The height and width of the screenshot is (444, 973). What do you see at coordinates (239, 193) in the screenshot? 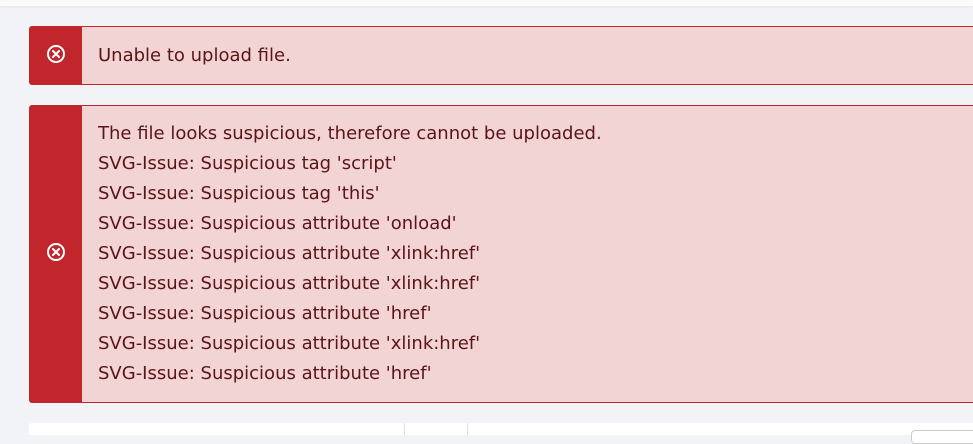
I see `alert-message-line: SVG-Issue: Suspicious tag 'this'` at bounding box center [239, 193].